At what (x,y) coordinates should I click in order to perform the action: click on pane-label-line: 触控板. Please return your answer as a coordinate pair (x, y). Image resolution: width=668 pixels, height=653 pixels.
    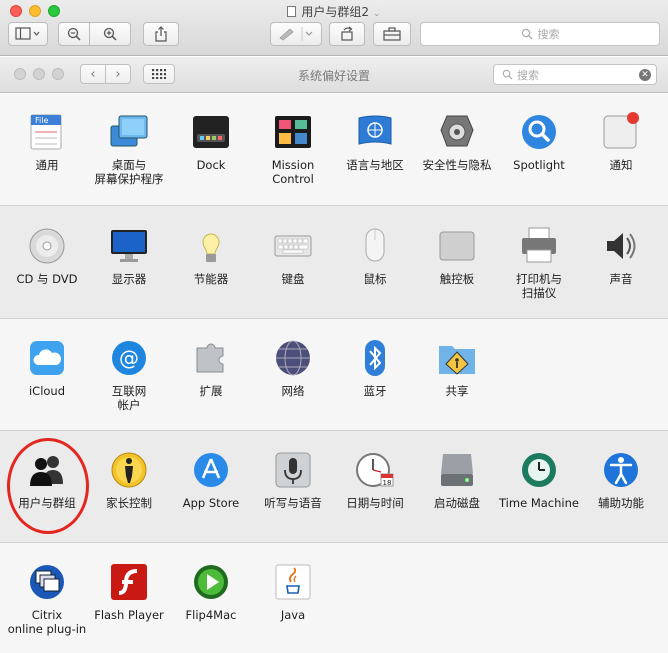
    Looking at the image, I should click on (457, 279).